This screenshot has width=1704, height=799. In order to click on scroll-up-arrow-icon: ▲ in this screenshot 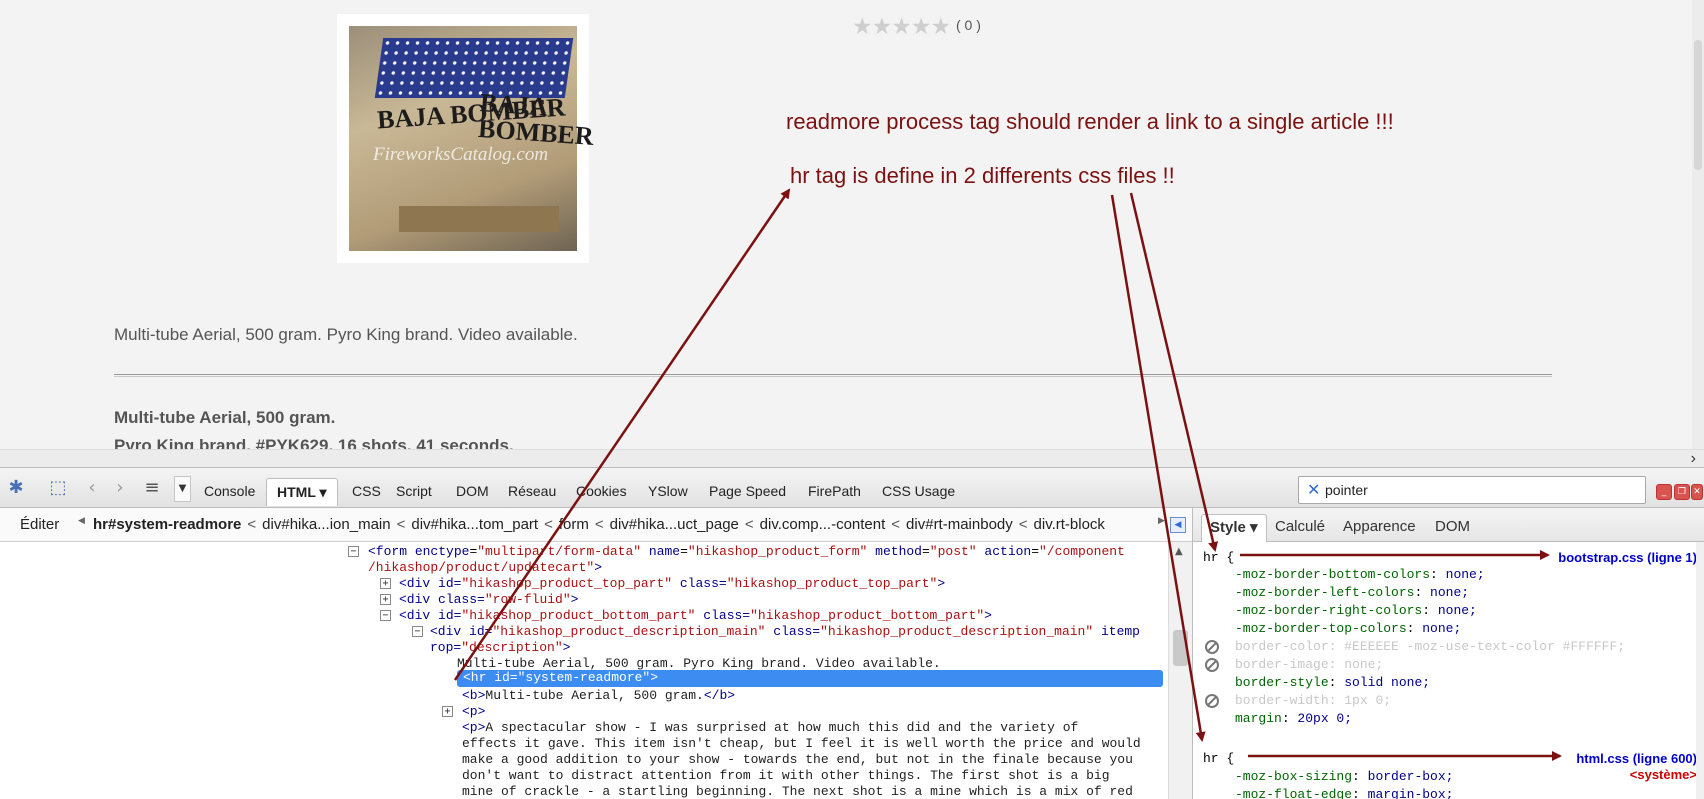, I will do `click(1179, 551)`.